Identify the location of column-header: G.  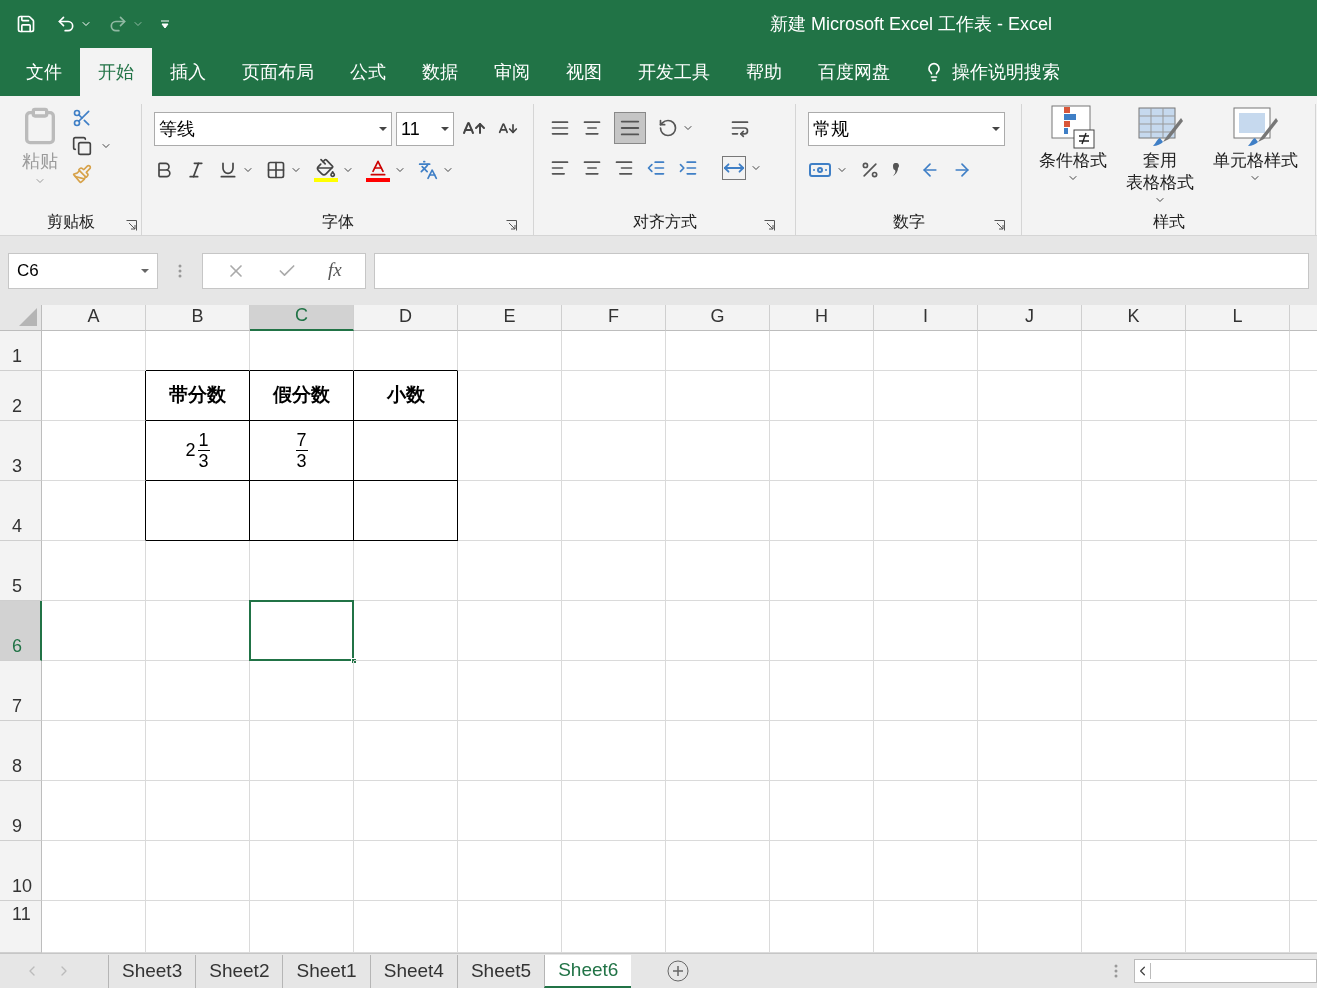
(718, 318).